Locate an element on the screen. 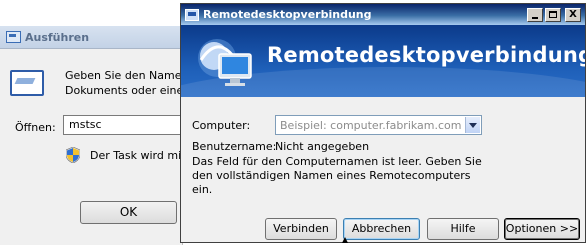  cancel-button: Abbrechen is located at coordinates (381, 229).